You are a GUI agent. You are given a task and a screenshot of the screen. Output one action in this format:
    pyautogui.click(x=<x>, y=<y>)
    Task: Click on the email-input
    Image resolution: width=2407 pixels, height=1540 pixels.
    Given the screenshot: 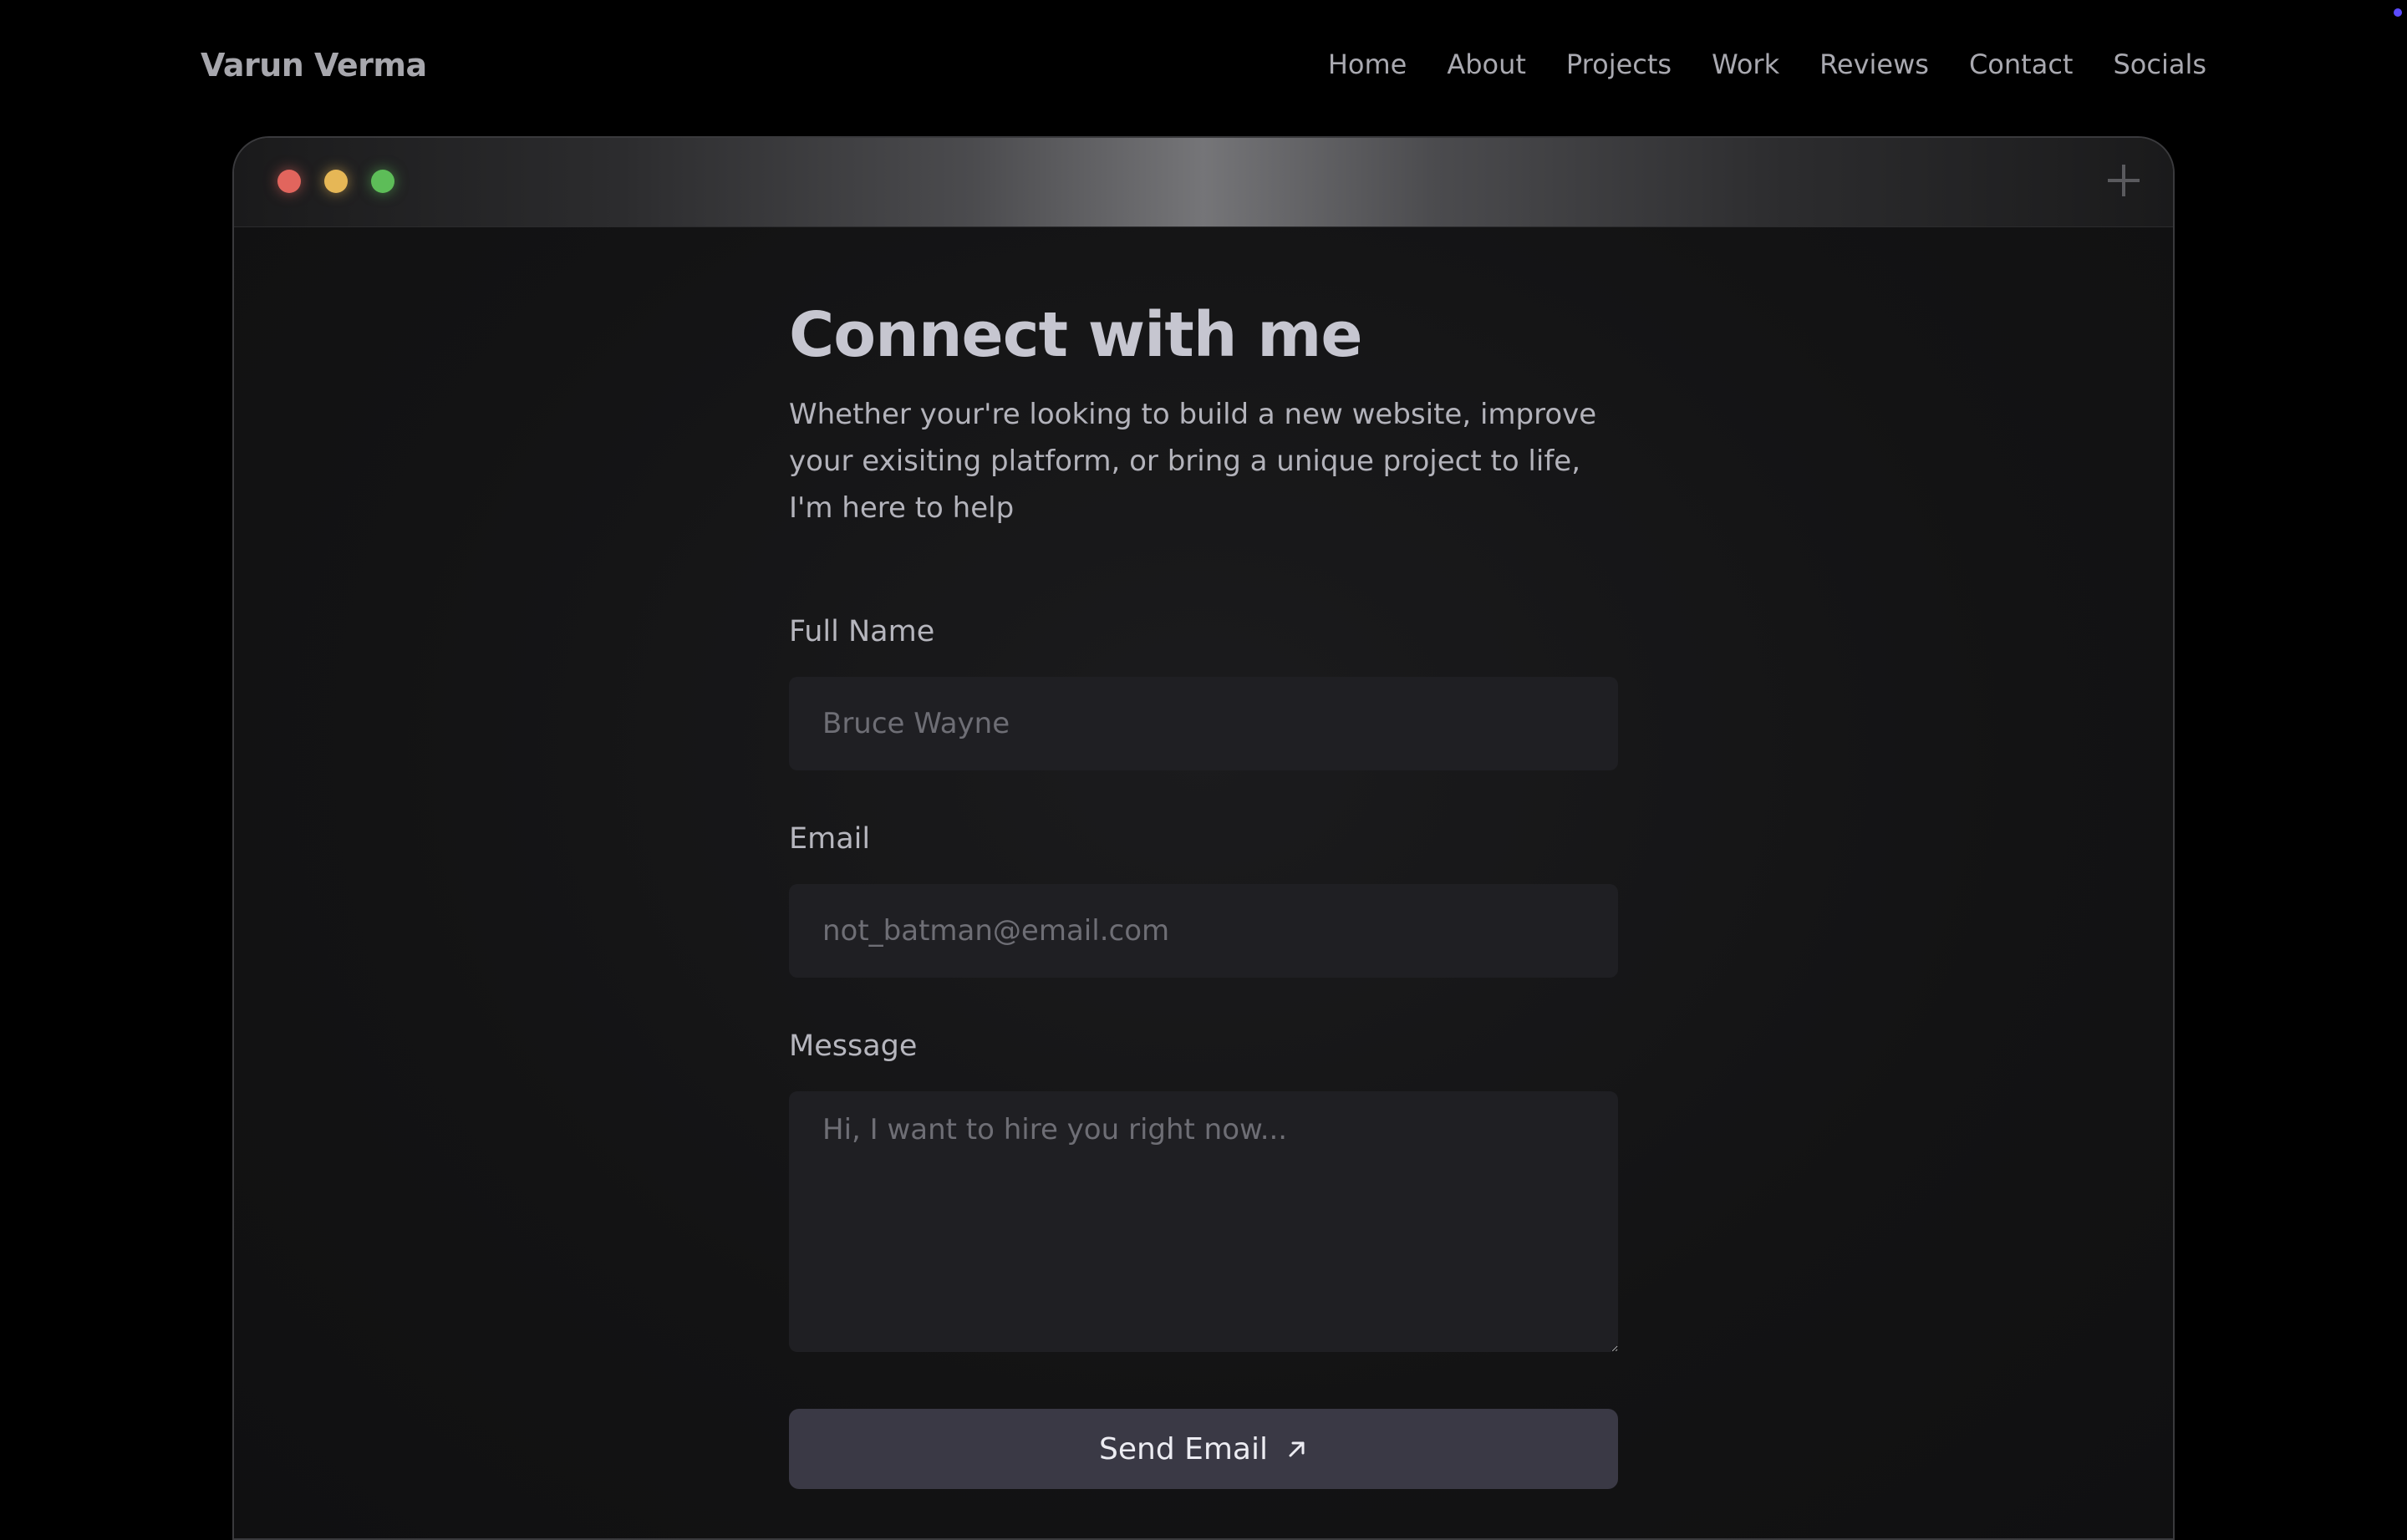 What is the action you would take?
    pyautogui.click(x=1203, y=931)
    